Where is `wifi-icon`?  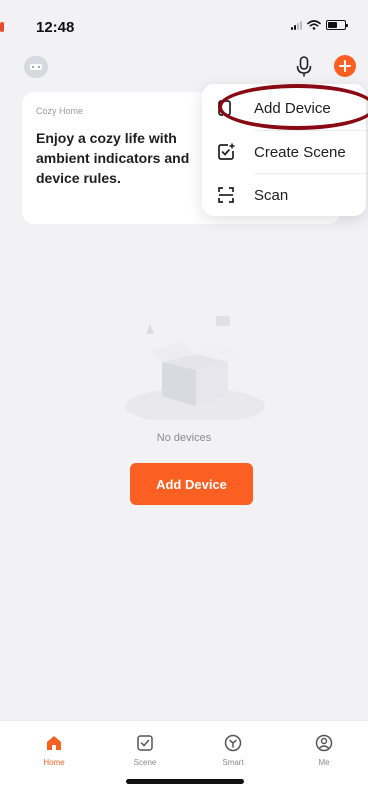 wifi-icon is located at coordinates (314, 25).